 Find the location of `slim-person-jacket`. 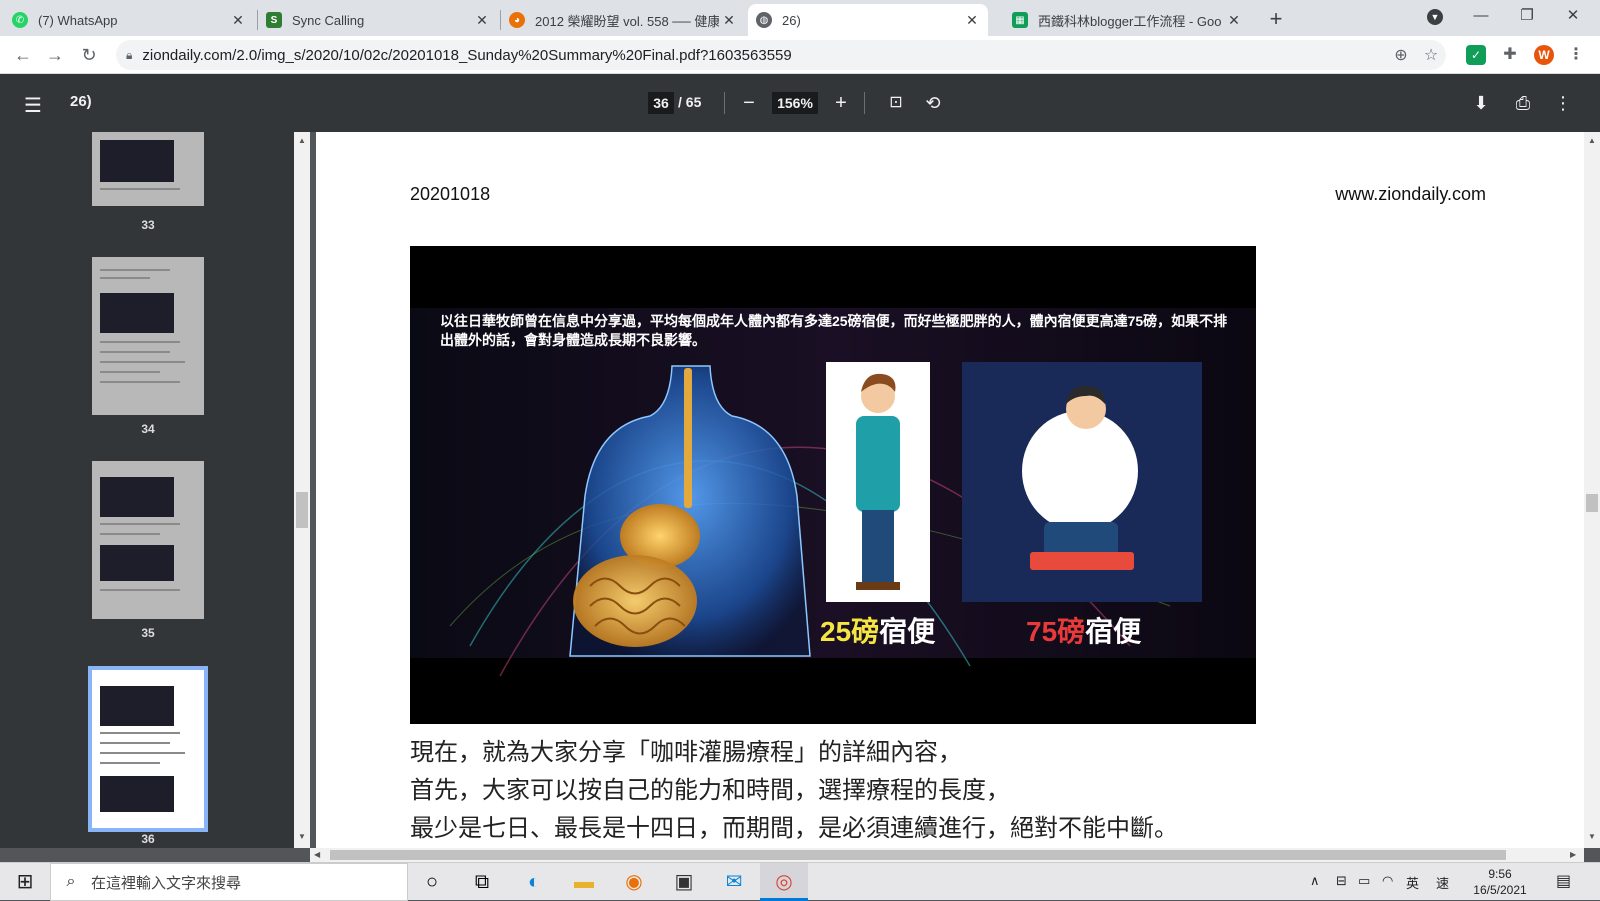

slim-person-jacket is located at coordinates (878, 464).